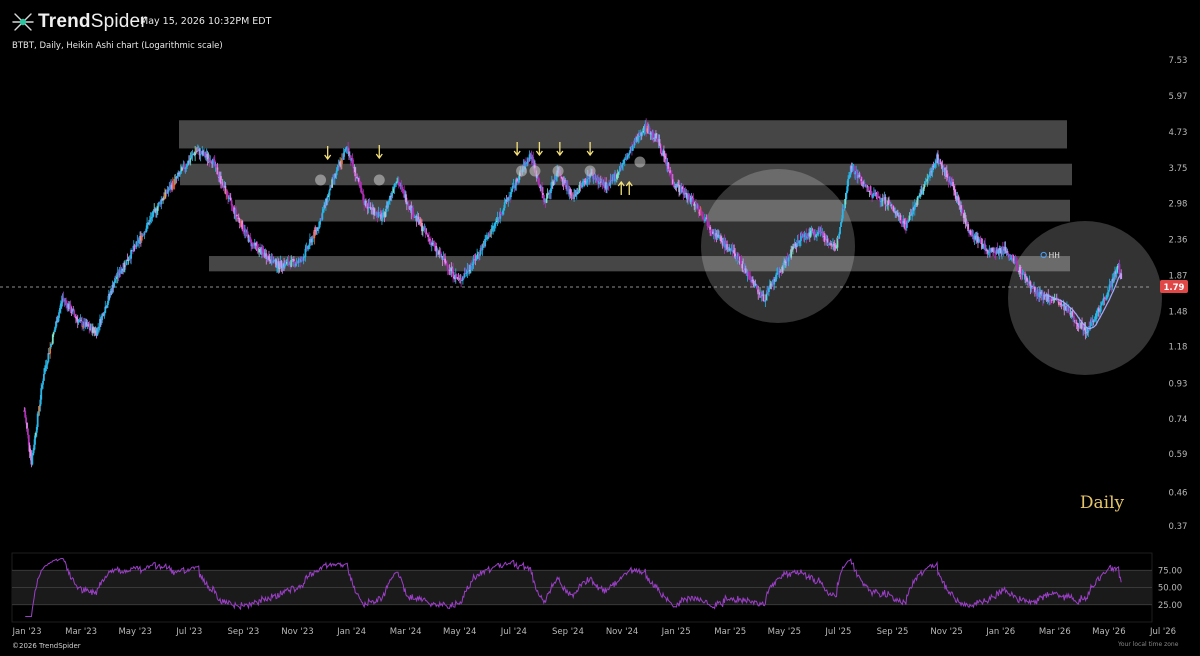 Image resolution: width=1200 pixels, height=656 pixels. What do you see at coordinates (1085, 298) in the screenshot?
I see `highlight-circle-2026` at bounding box center [1085, 298].